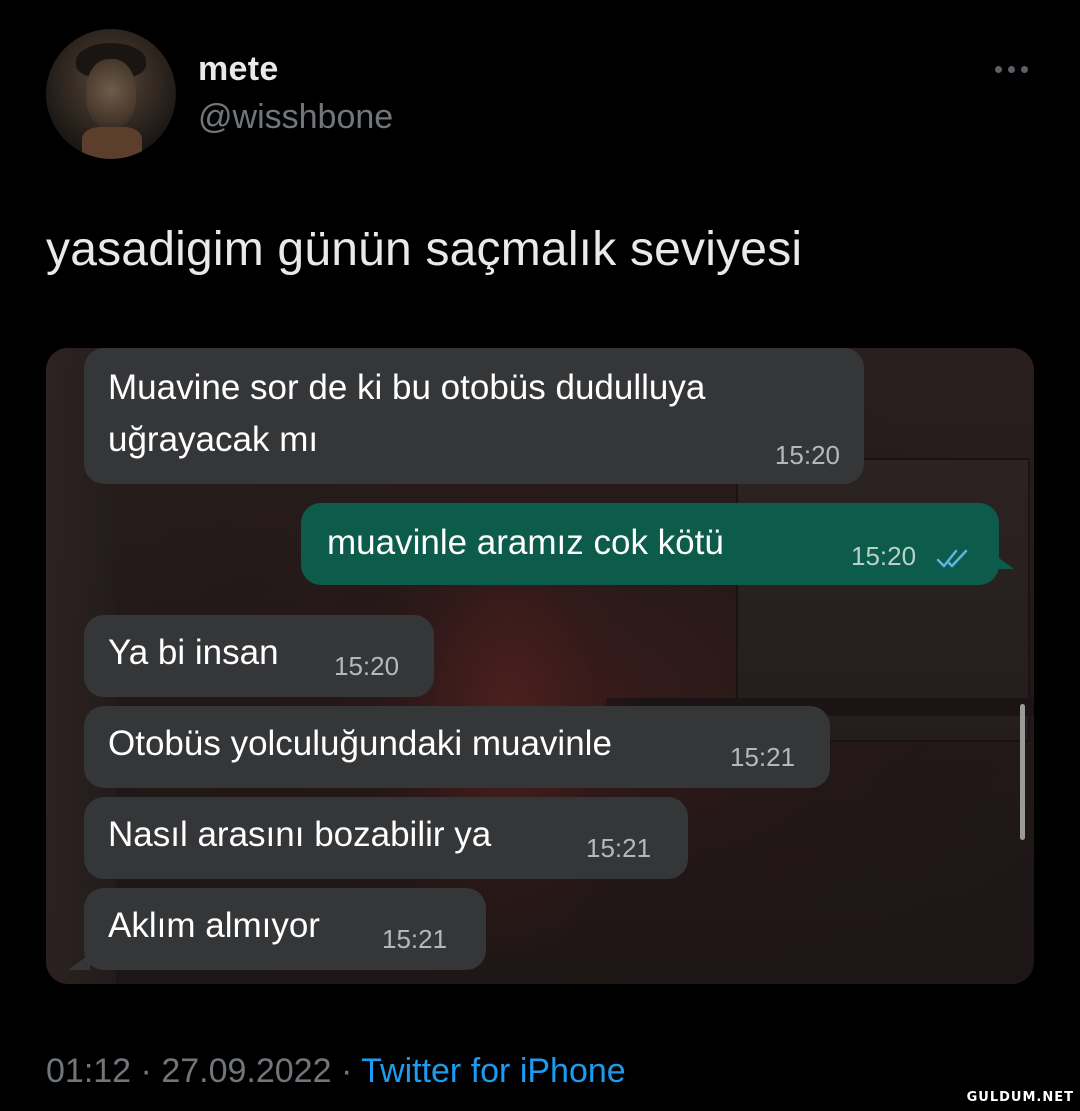 This screenshot has width=1080, height=1111. What do you see at coordinates (214, 925) in the screenshot?
I see `message-text: Aklım almıyor` at bounding box center [214, 925].